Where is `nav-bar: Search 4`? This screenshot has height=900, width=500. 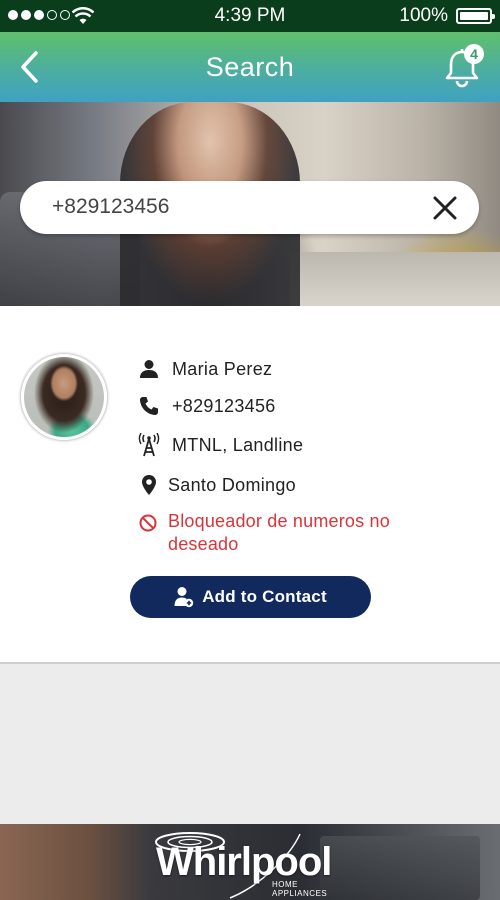 nav-bar: Search 4 is located at coordinates (250, 67).